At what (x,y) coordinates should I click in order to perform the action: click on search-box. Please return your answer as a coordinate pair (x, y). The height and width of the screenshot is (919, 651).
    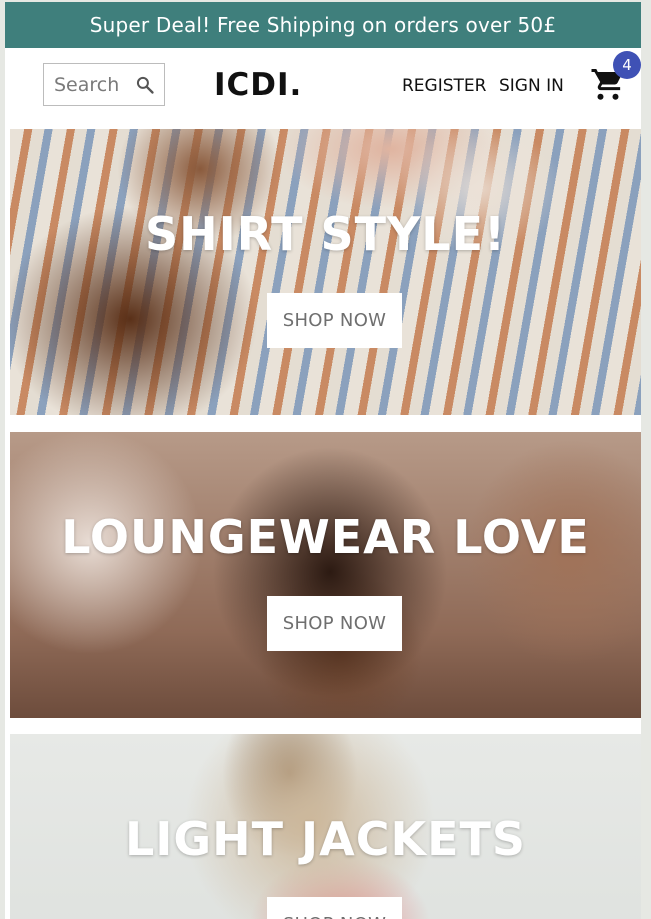
    Looking at the image, I should click on (104, 84).